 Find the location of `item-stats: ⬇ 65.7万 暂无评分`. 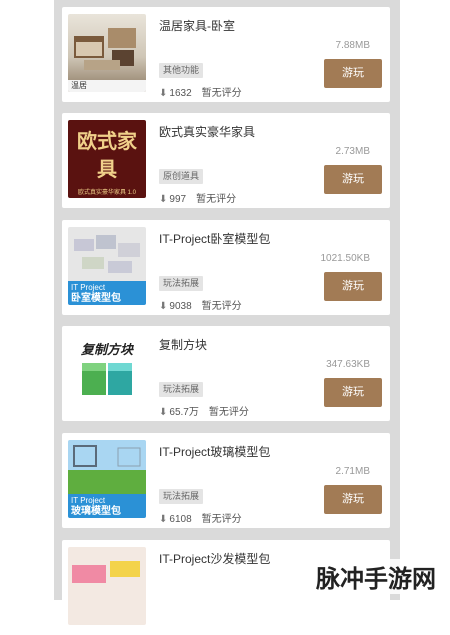

item-stats: ⬇ 65.7万 暂无评分 is located at coordinates (204, 410).